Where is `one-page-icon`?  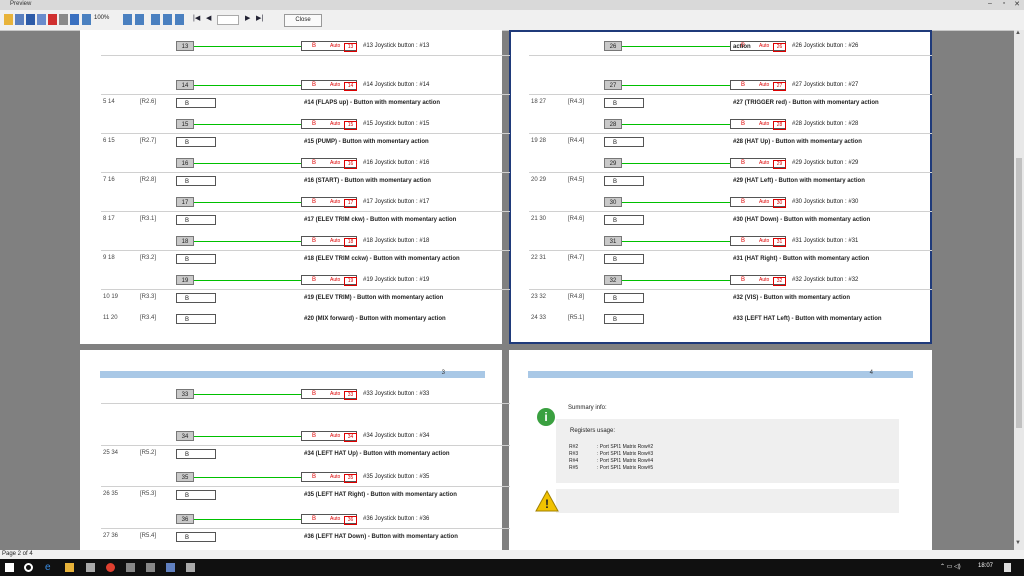 one-page-icon is located at coordinates (139, 19).